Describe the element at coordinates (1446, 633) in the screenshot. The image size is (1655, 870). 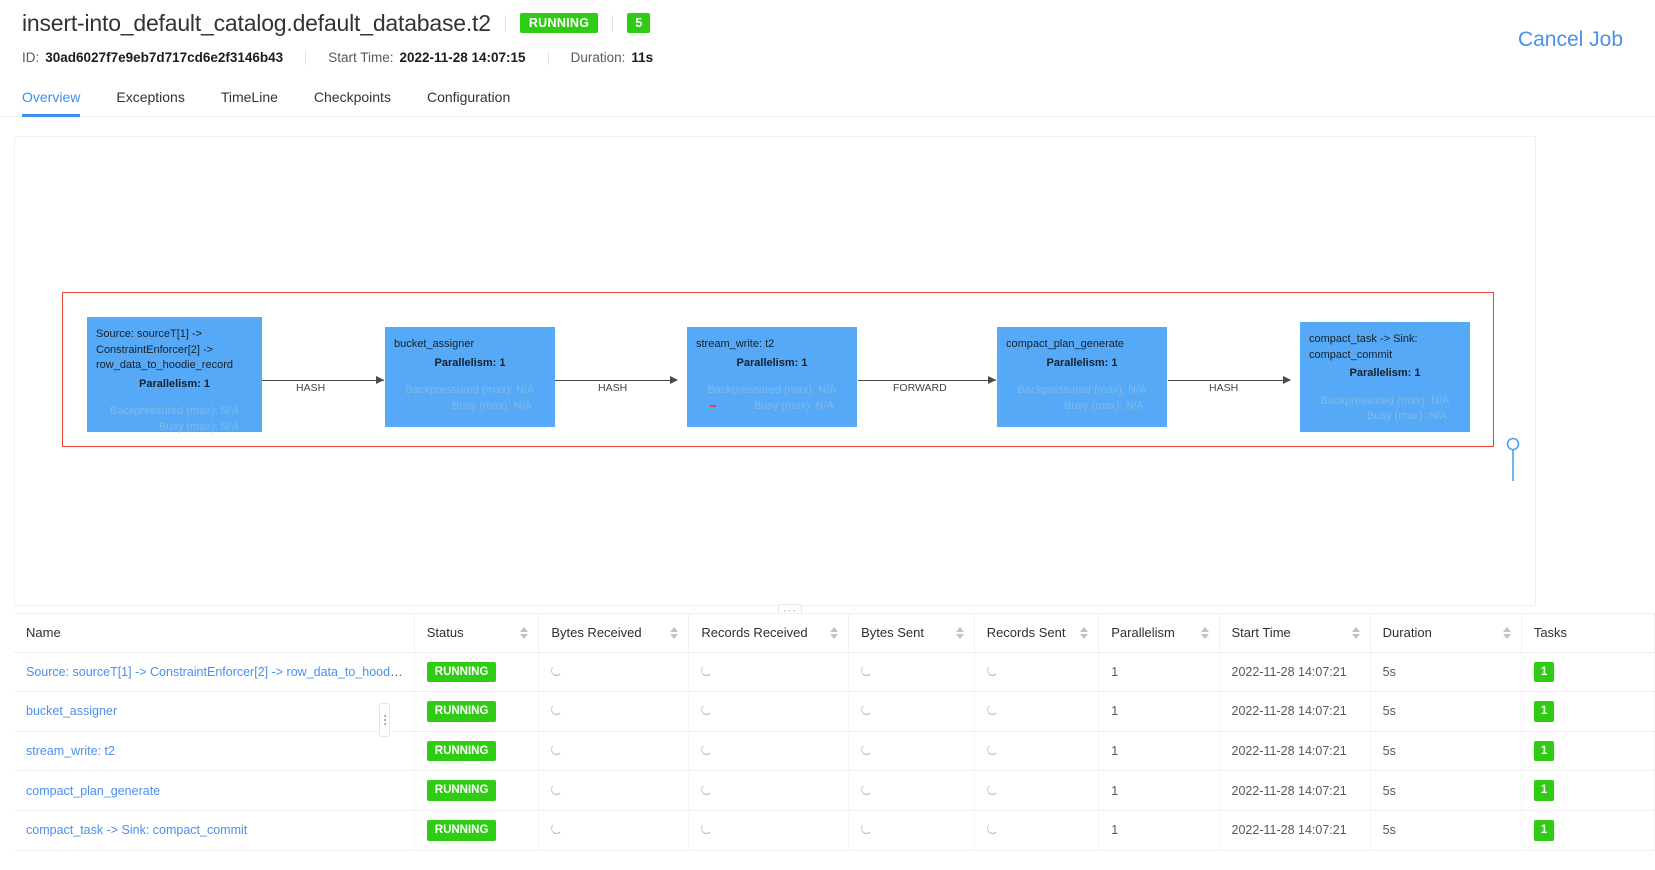
I see `column-header-duration: Duration` at that location.